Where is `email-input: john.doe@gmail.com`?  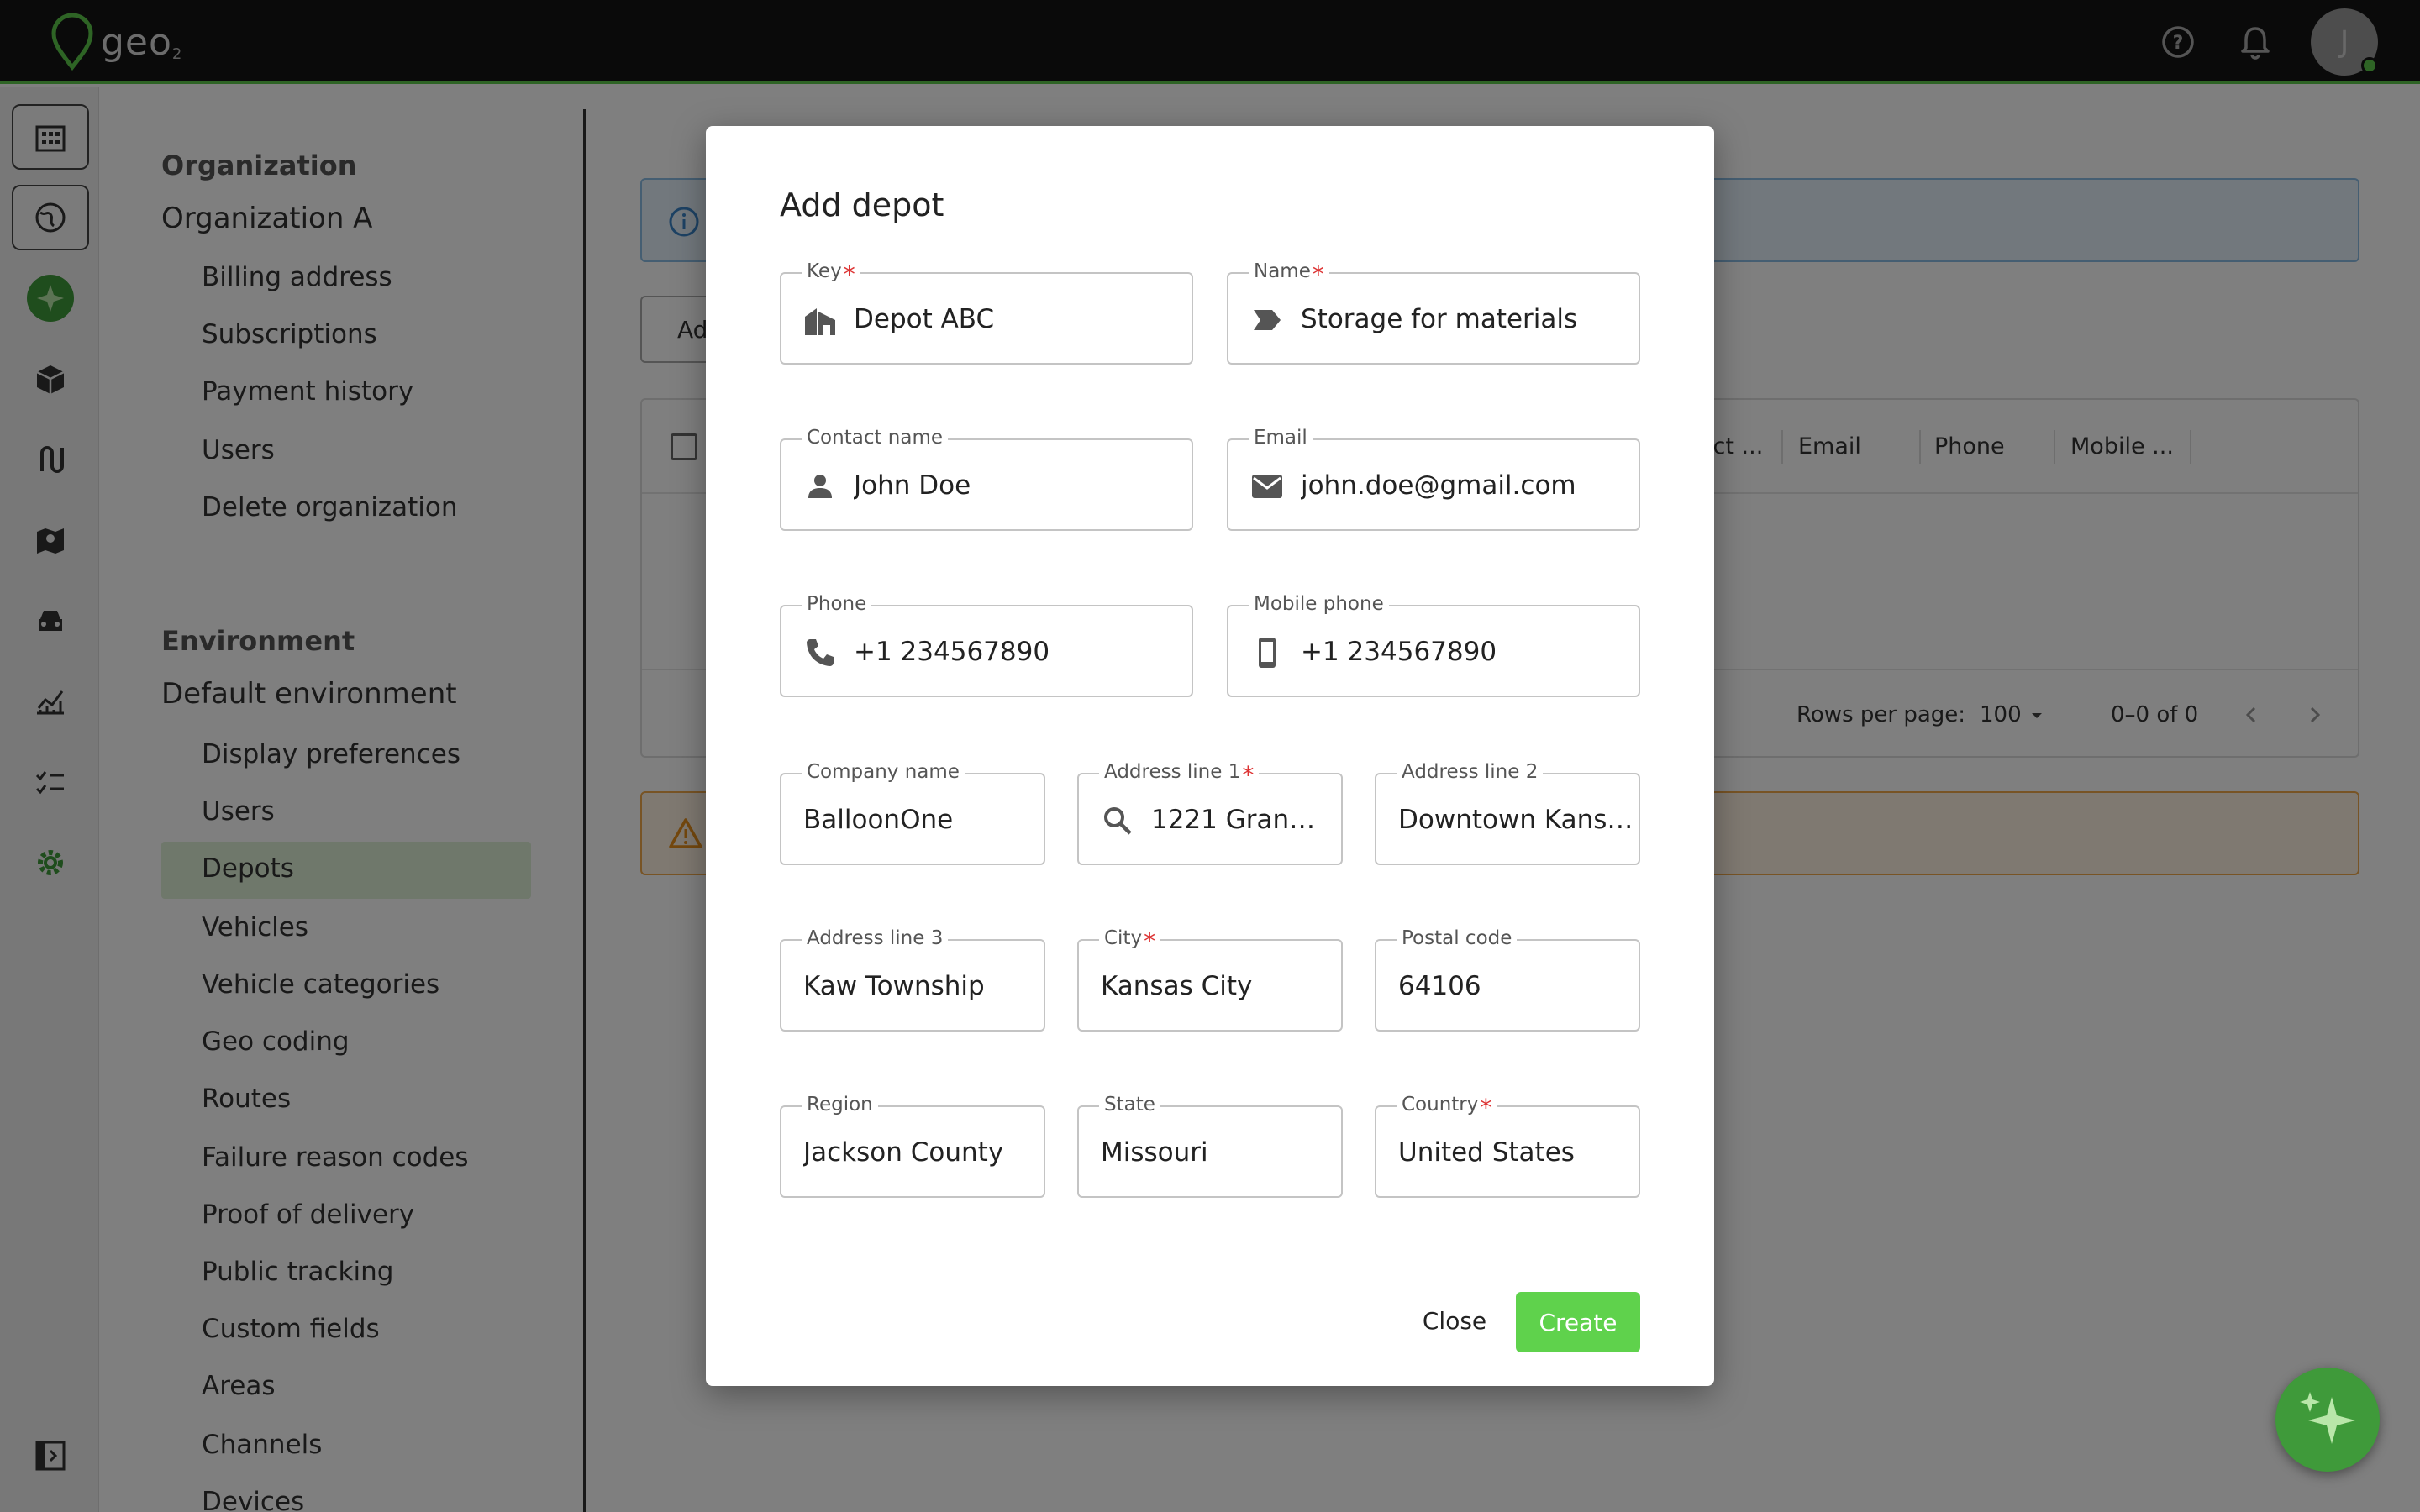 email-input: john.doe@gmail.com is located at coordinates (1460, 485).